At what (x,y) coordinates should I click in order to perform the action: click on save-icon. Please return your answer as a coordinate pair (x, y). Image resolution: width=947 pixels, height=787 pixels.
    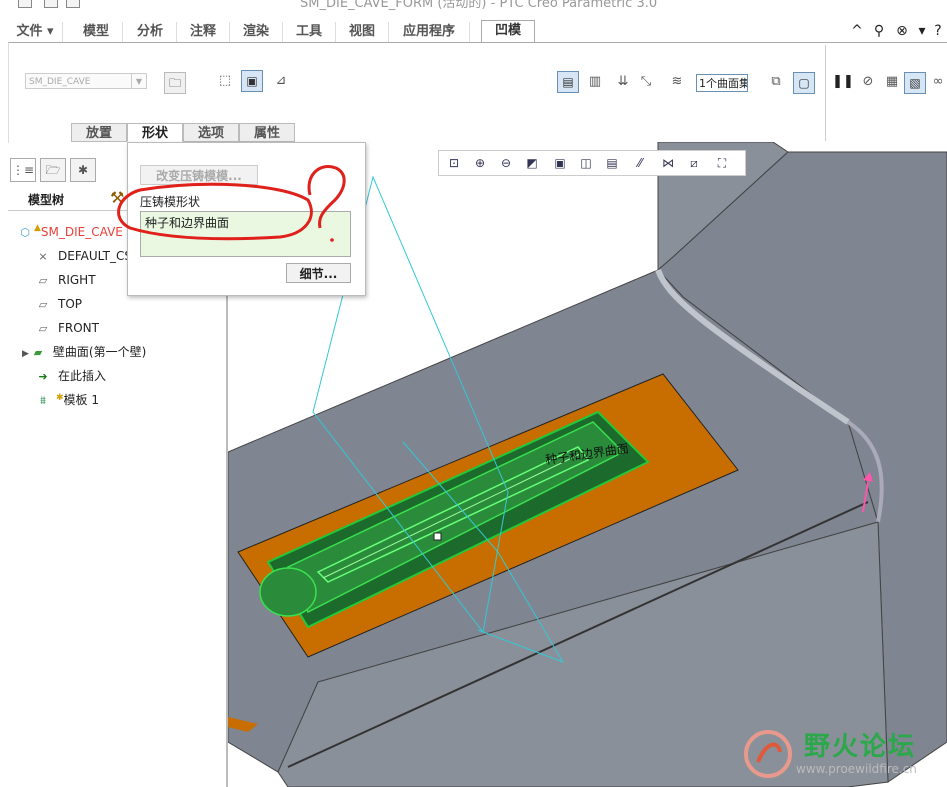
    Looking at the image, I should click on (25, 4).